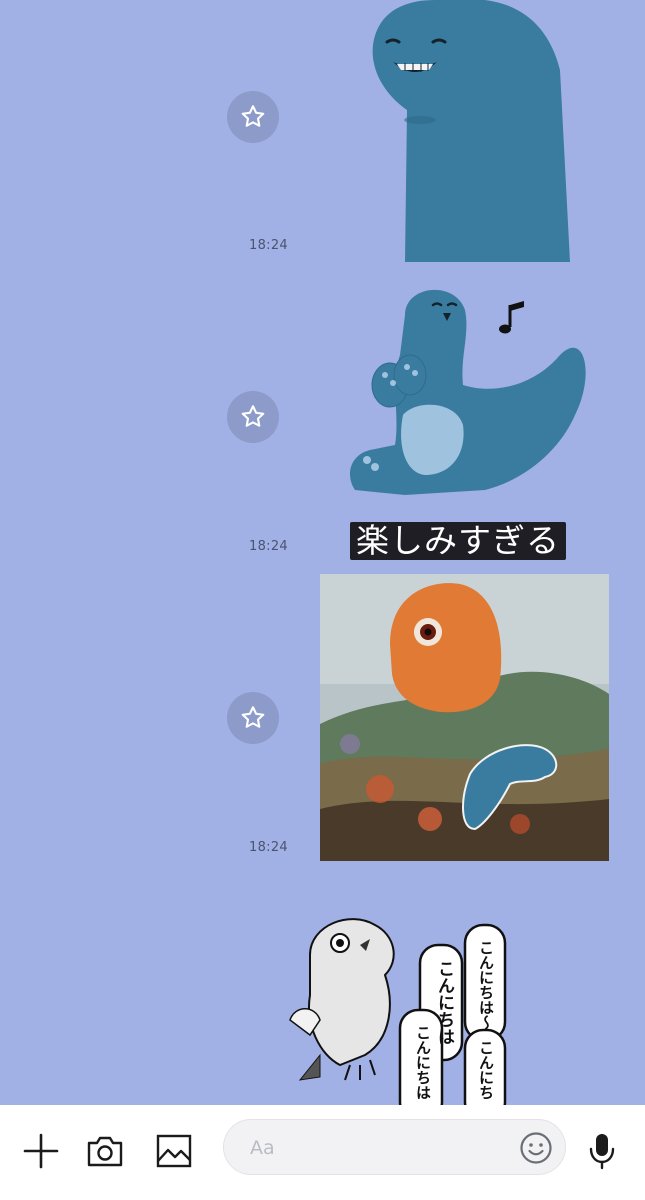 Image resolution: width=645 pixels, height=1200 pixels. What do you see at coordinates (486, 1070) in the screenshot?
I see `speech-bubble-text: こんにち` at bounding box center [486, 1070].